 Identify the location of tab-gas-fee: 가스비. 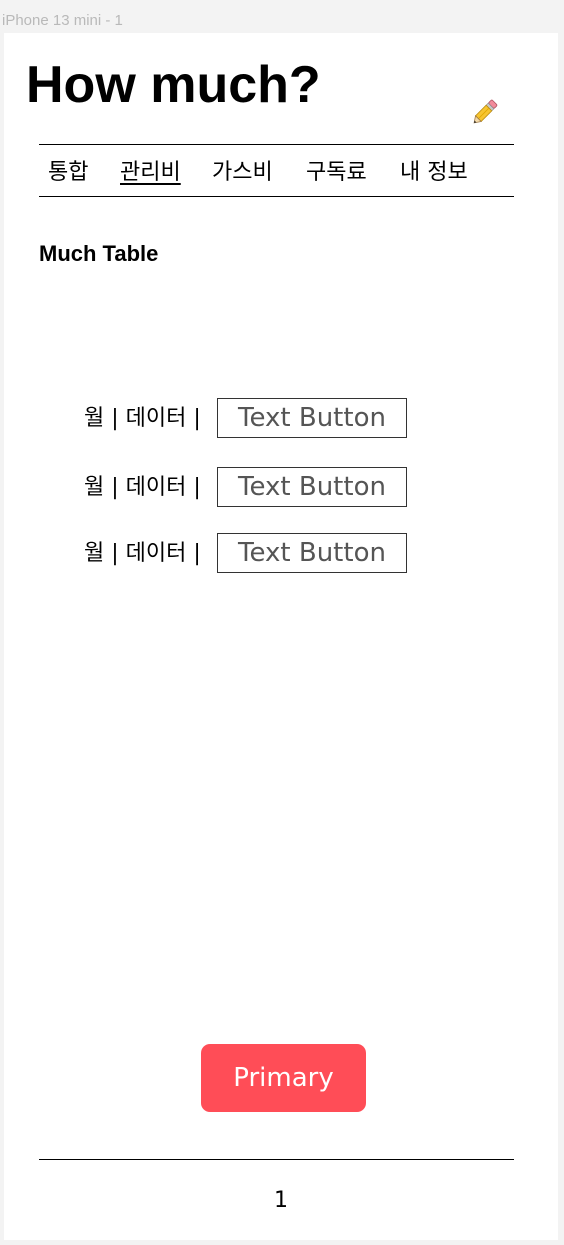
(242, 170).